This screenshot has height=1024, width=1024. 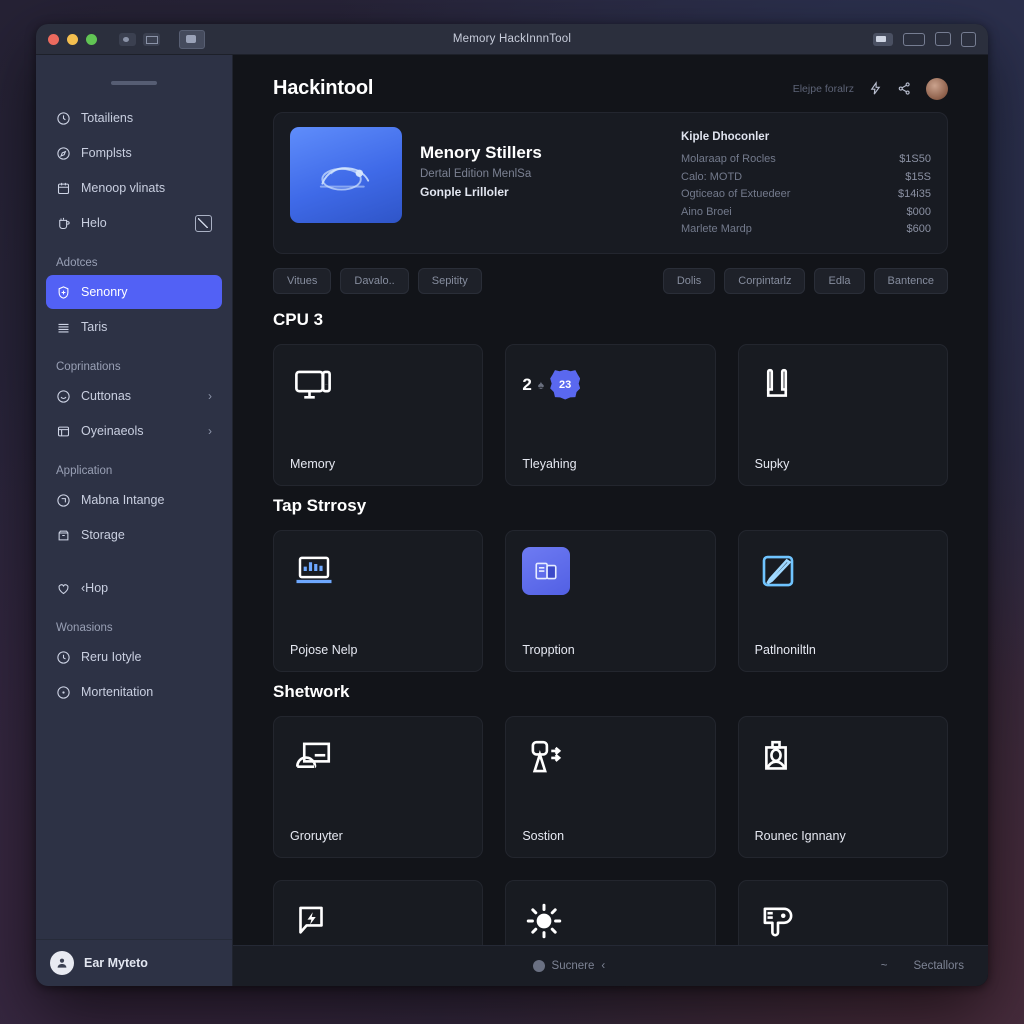 I want to click on action-pill-bantence: Bantence, so click(x=910, y=280).